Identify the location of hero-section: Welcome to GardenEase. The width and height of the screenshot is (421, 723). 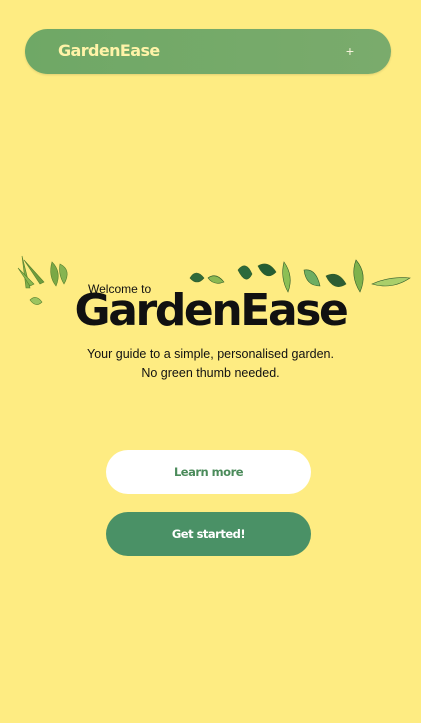
(210, 293).